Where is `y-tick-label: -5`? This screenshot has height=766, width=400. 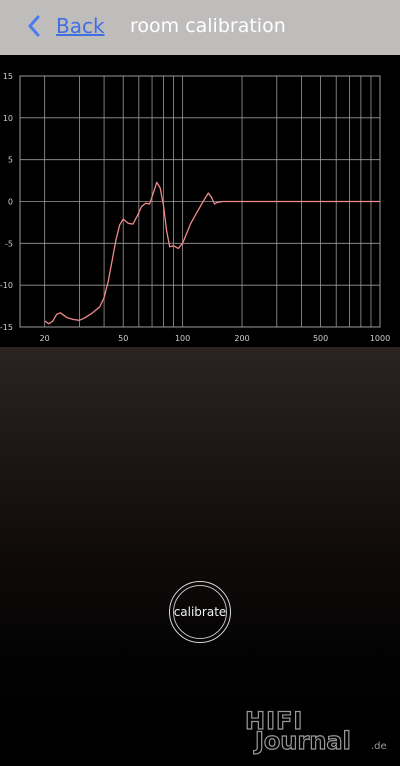
y-tick-label: -5 is located at coordinates (9, 243).